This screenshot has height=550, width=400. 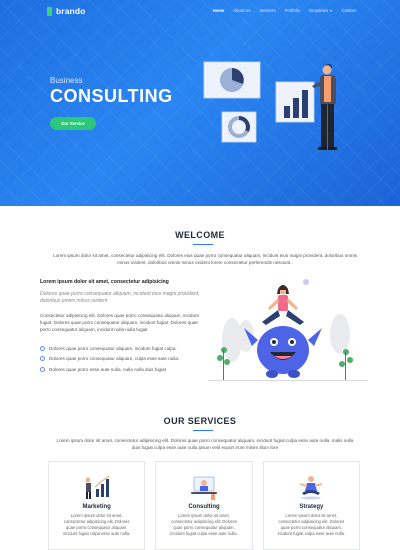 What do you see at coordinates (111, 96) in the screenshot?
I see `hero-title: CONSULTING` at bounding box center [111, 96].